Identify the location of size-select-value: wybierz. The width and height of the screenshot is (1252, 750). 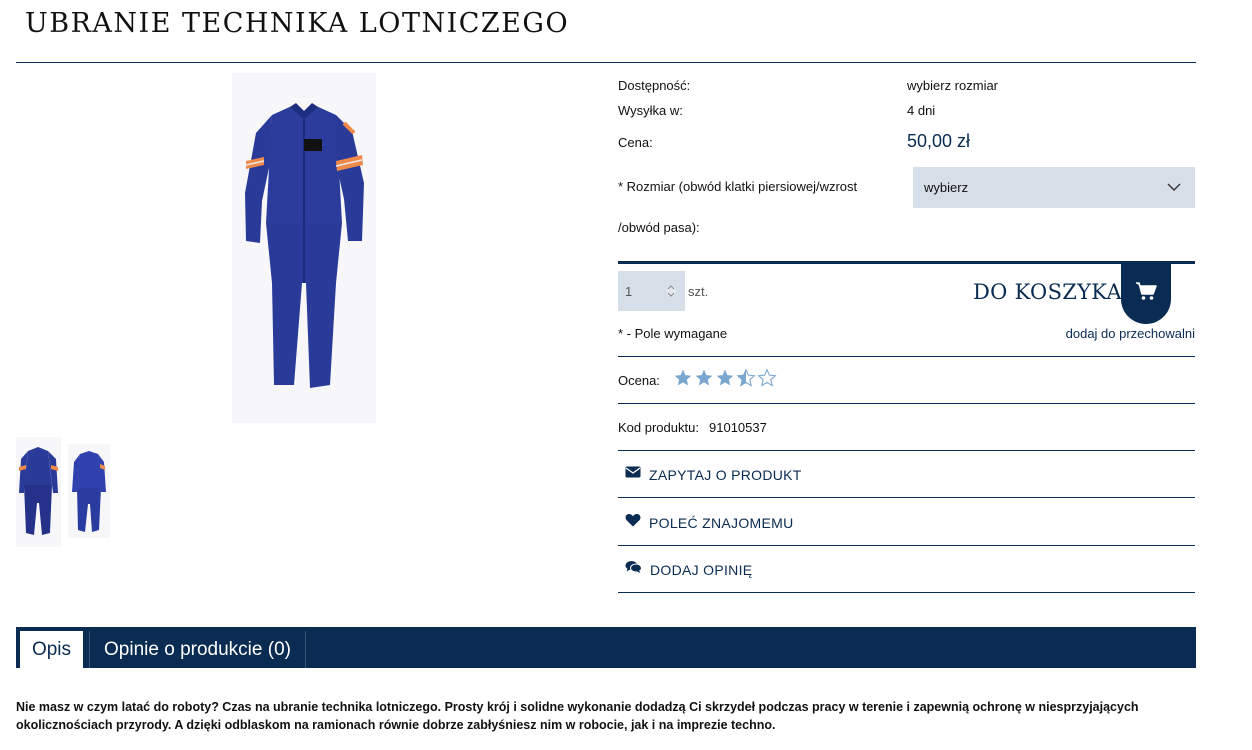
(946, 187).